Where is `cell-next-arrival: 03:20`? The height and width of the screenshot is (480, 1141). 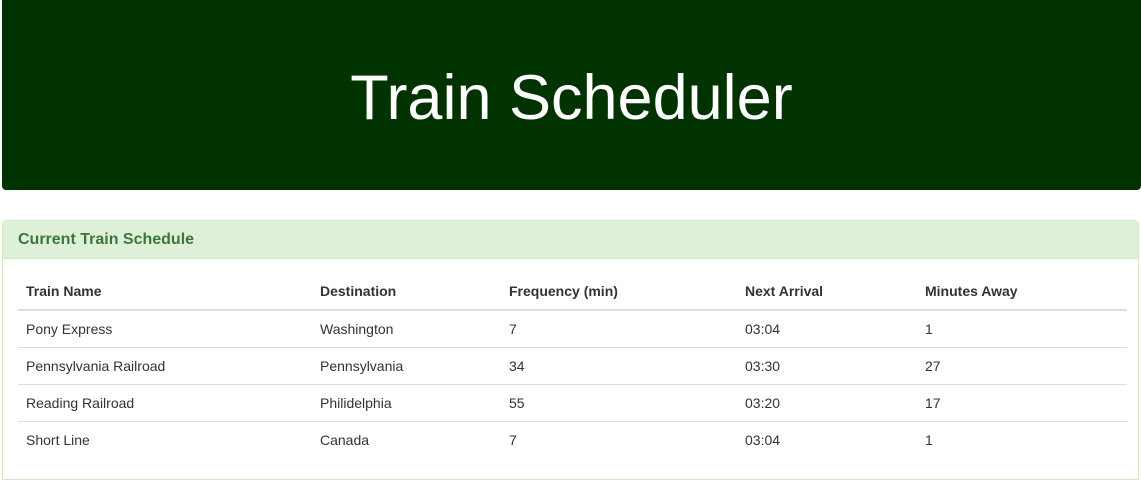
cell-next-arrival: 03:20 is located at coordinates (827, 402).